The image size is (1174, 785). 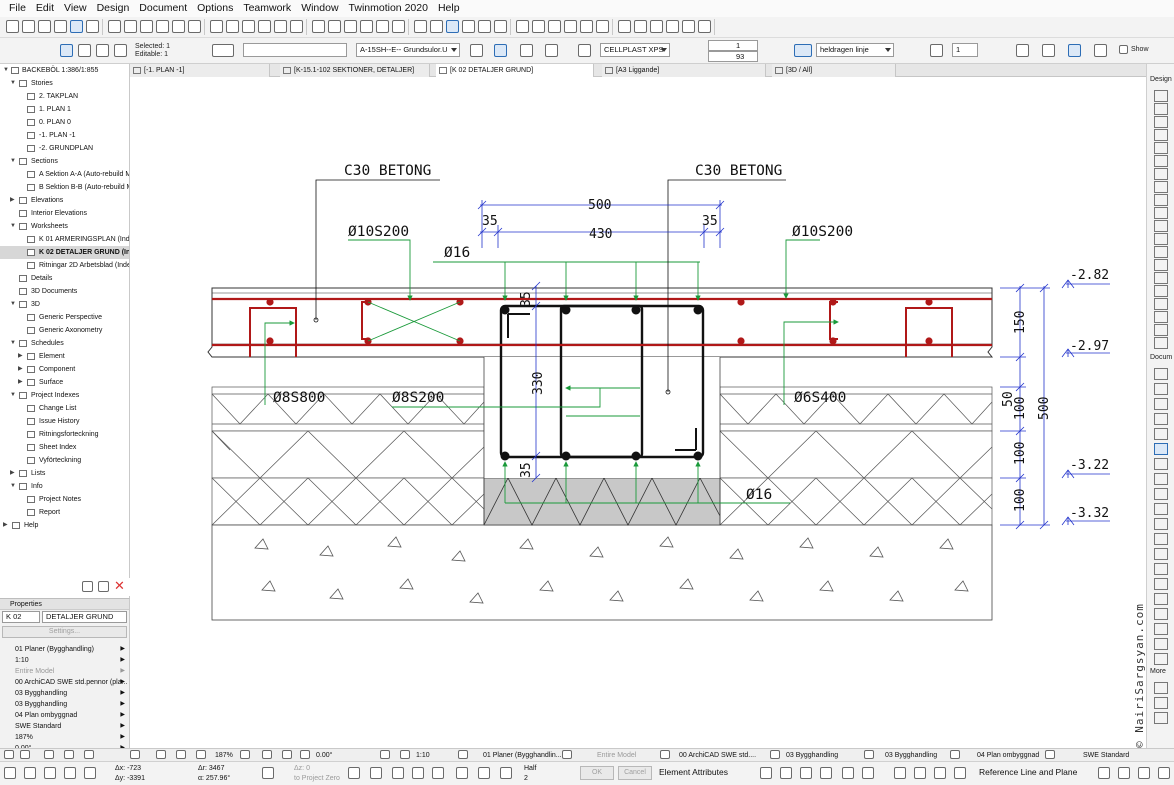 What do you see at coordinates (1161, 187) in the screenshot?
I see `railing-tool-icon` at bounding box center [1161, 187].